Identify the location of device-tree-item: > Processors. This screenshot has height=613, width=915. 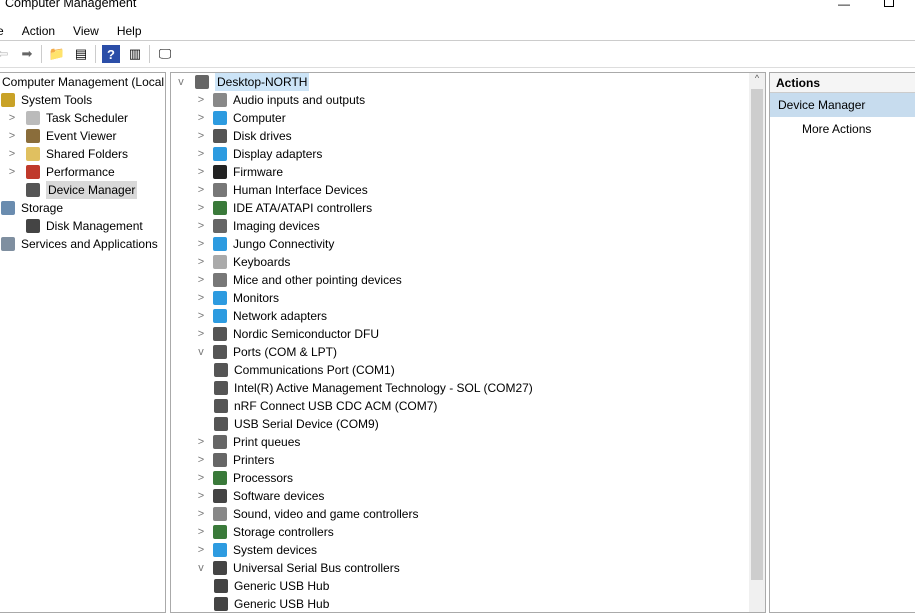
(244, 478).